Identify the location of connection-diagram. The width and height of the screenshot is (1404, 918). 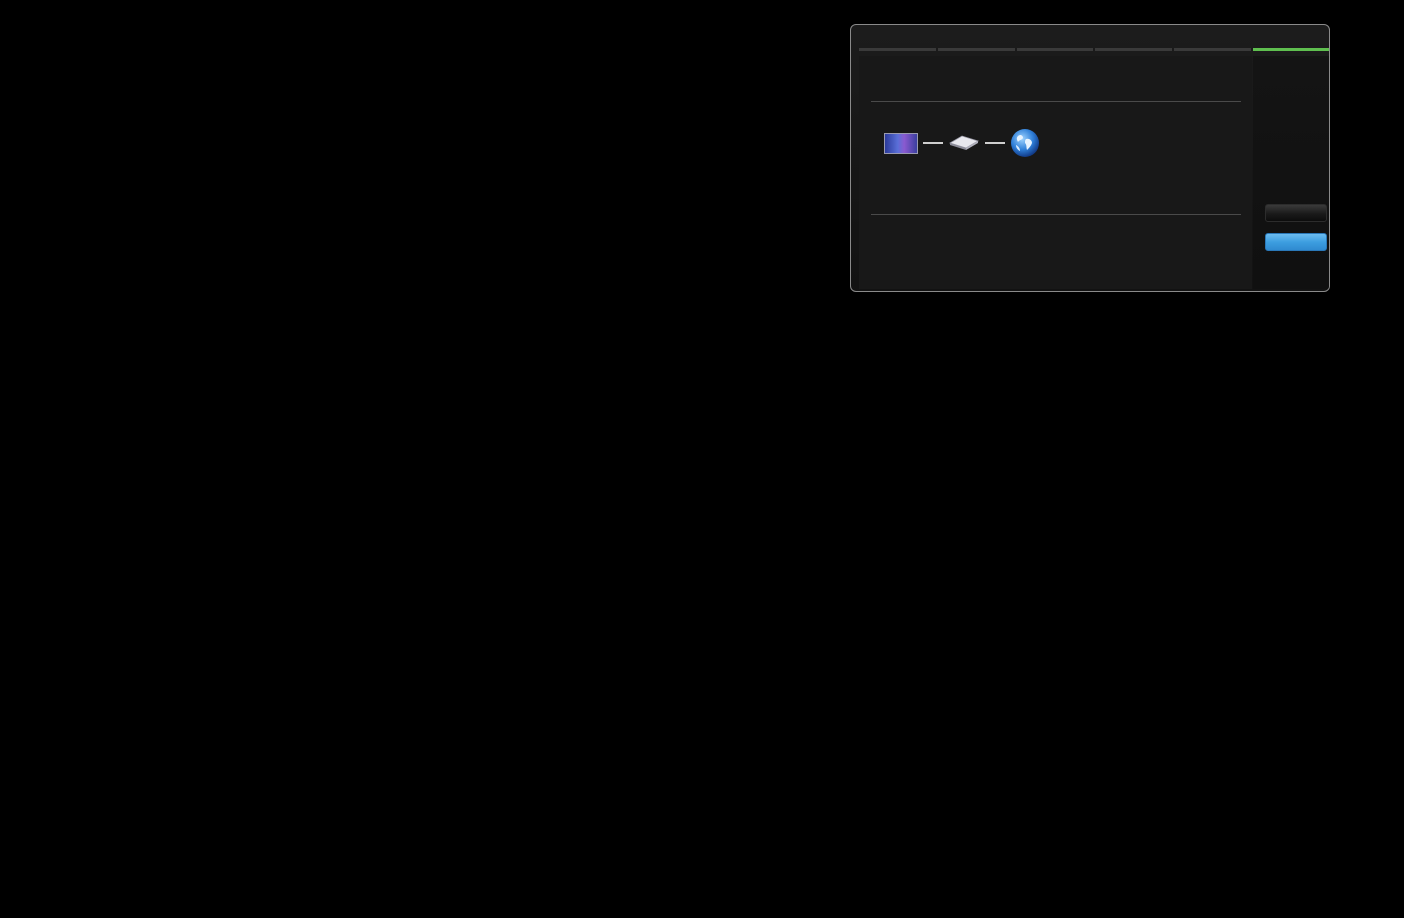
(962, 143).